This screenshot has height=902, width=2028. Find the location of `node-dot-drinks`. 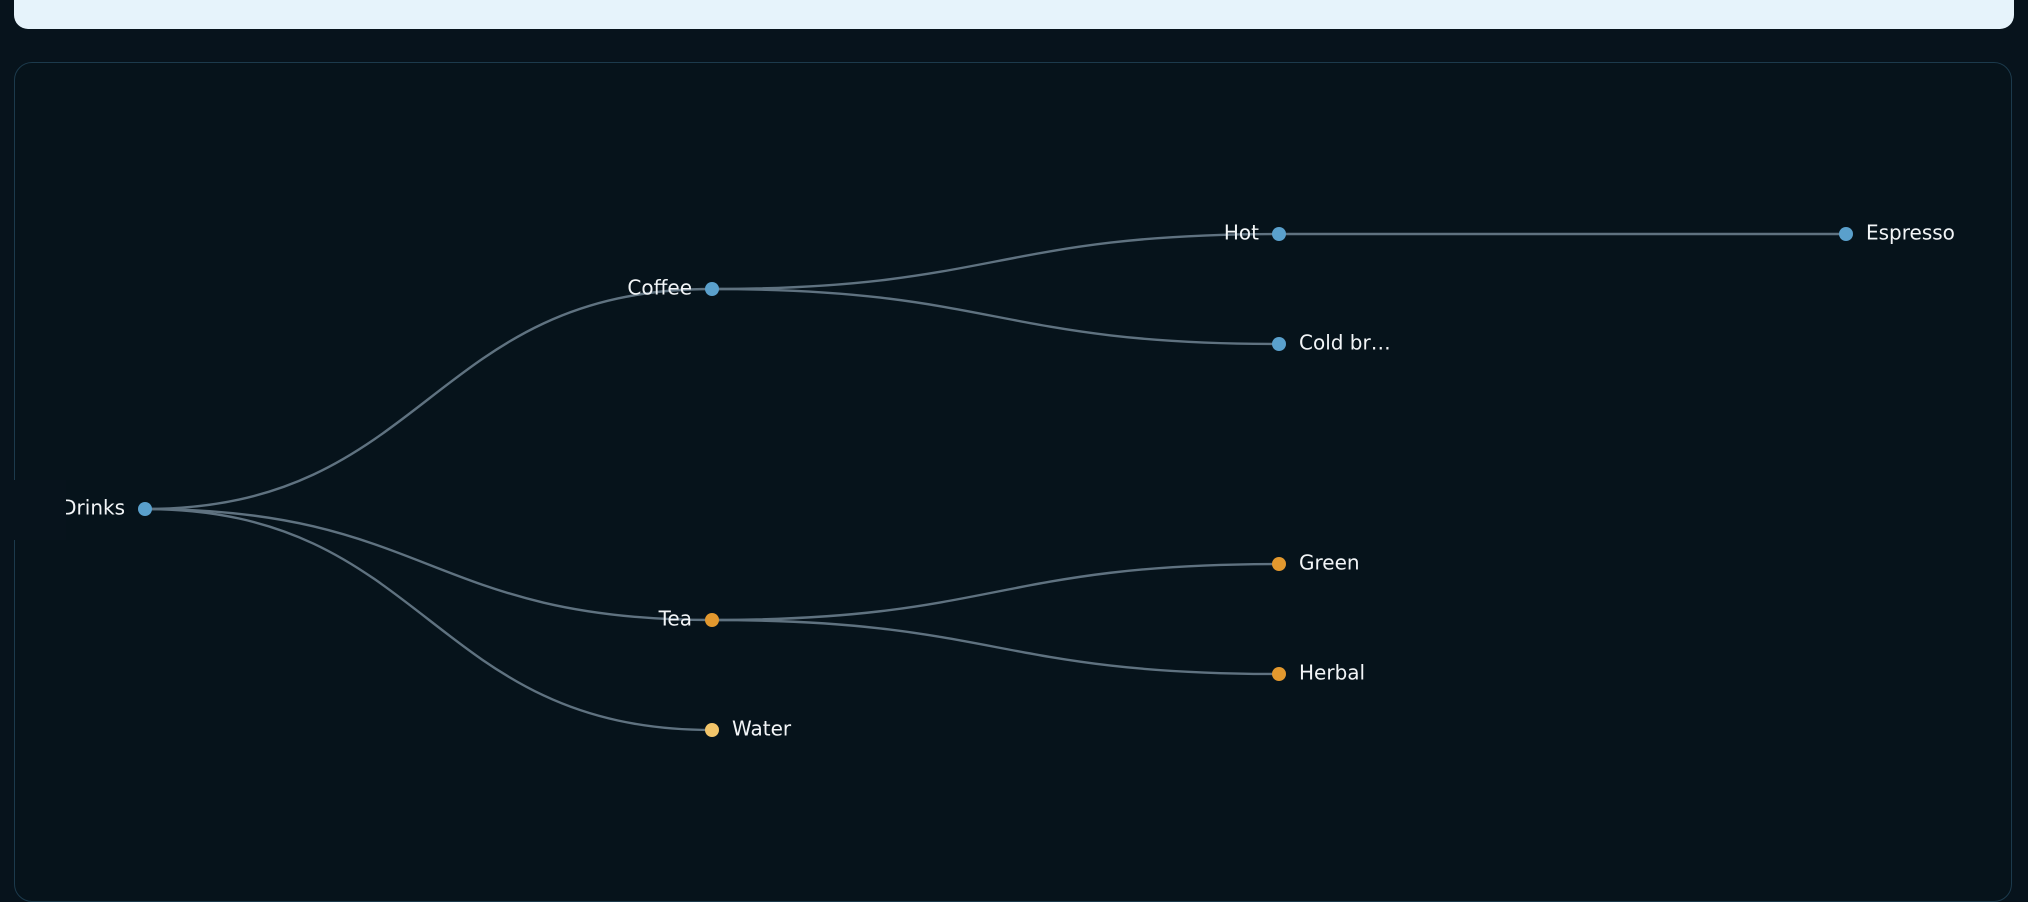

node-dot-drinks is located at coordinates (145, 509).